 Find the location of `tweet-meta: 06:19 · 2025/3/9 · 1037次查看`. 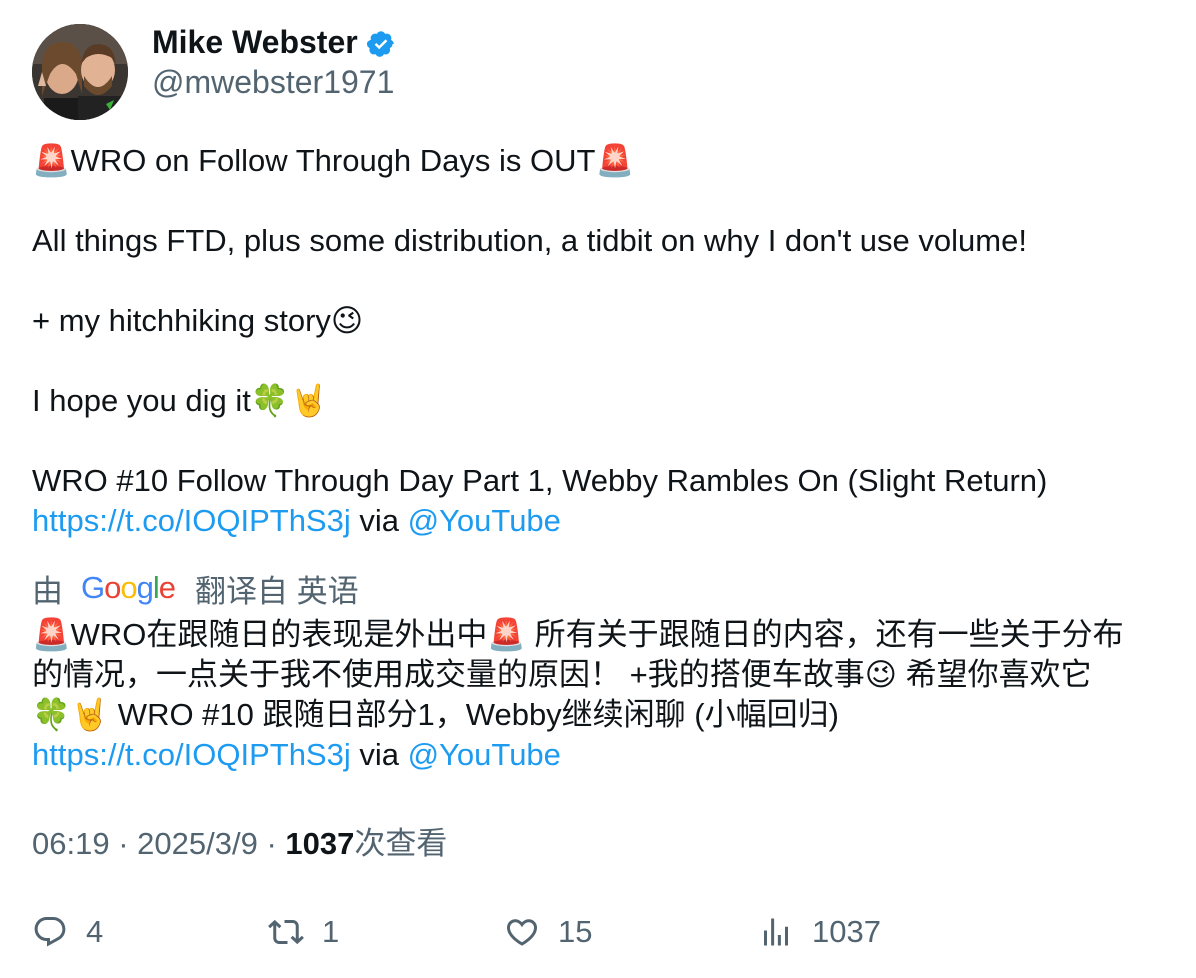

tweet-meta: 06:19 · 2025/3/9 · 1037次查看 is located at coordinates (240, 843).